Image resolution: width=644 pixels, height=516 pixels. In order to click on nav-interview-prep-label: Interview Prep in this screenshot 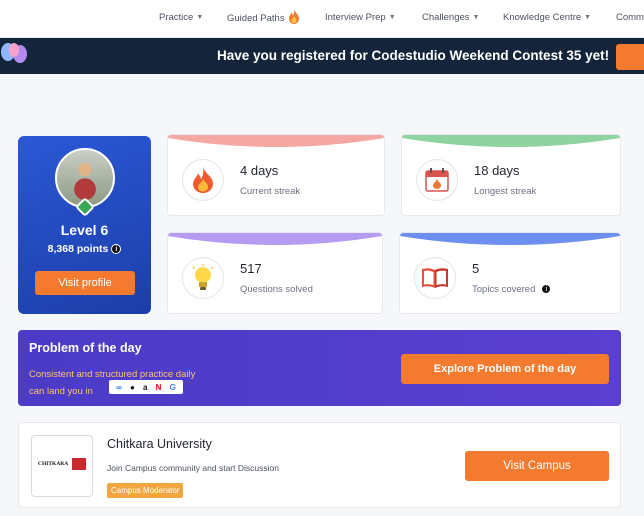, I will do `click(355, 17)`.